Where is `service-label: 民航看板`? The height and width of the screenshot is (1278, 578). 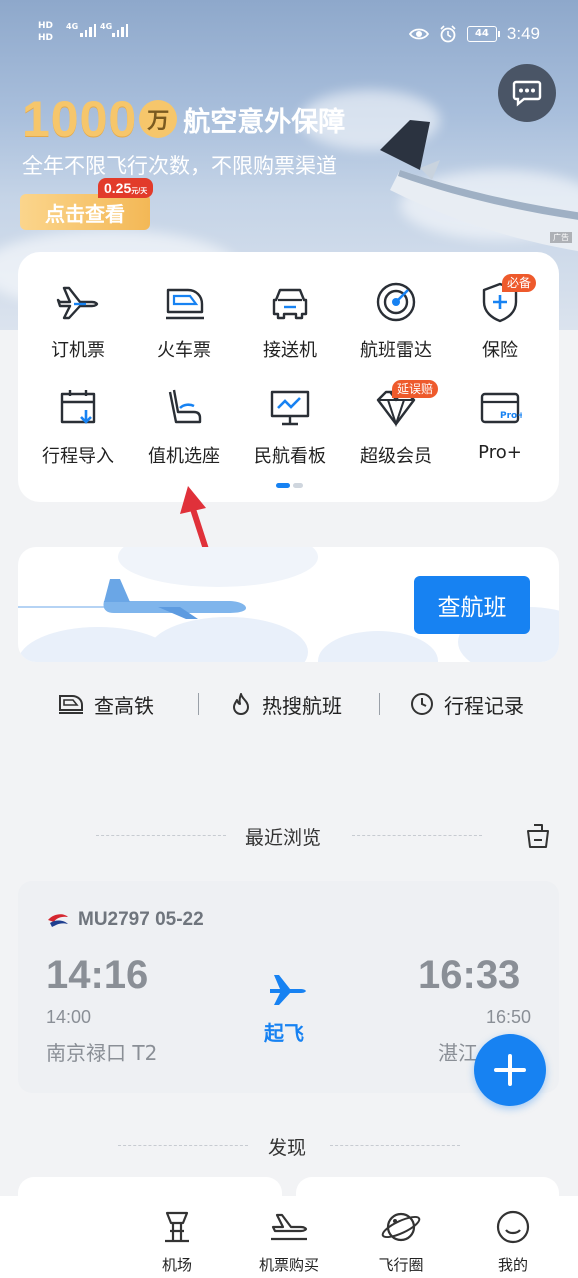
service-label: 民航看板 is located at coordinates (290, 456).